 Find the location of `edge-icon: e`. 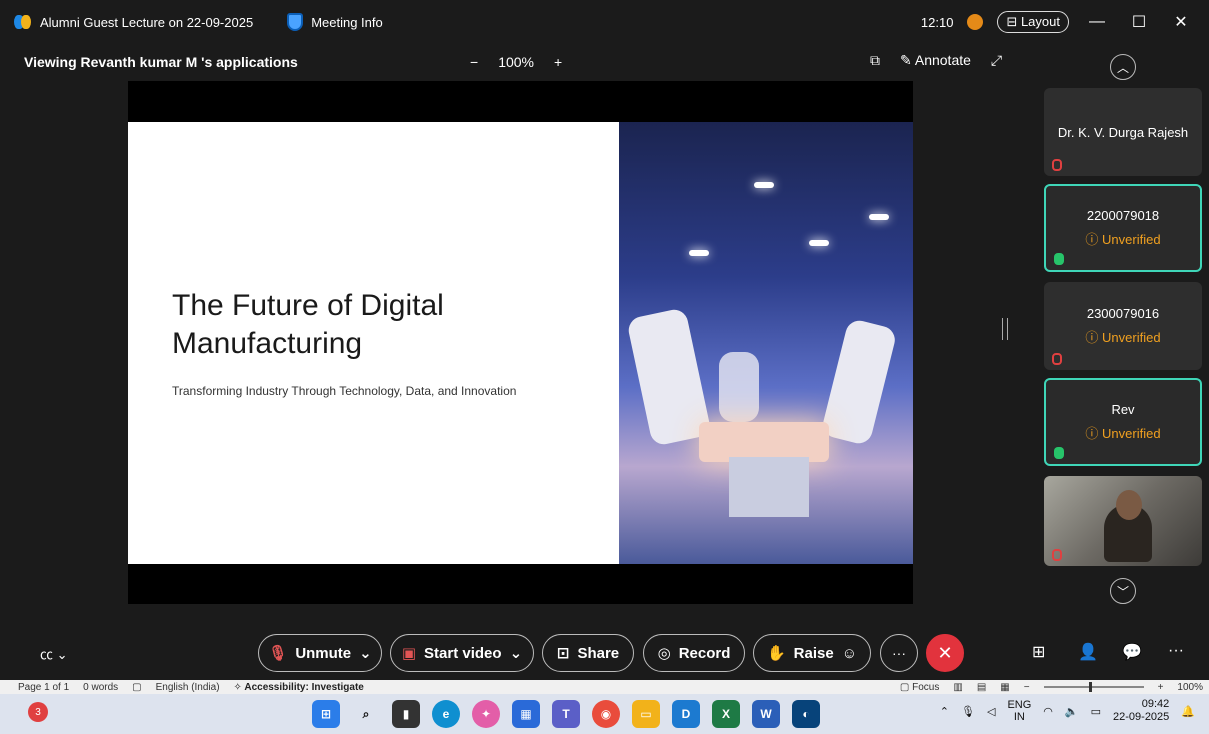

edge-icon: e is located at coordinates (446, 714).